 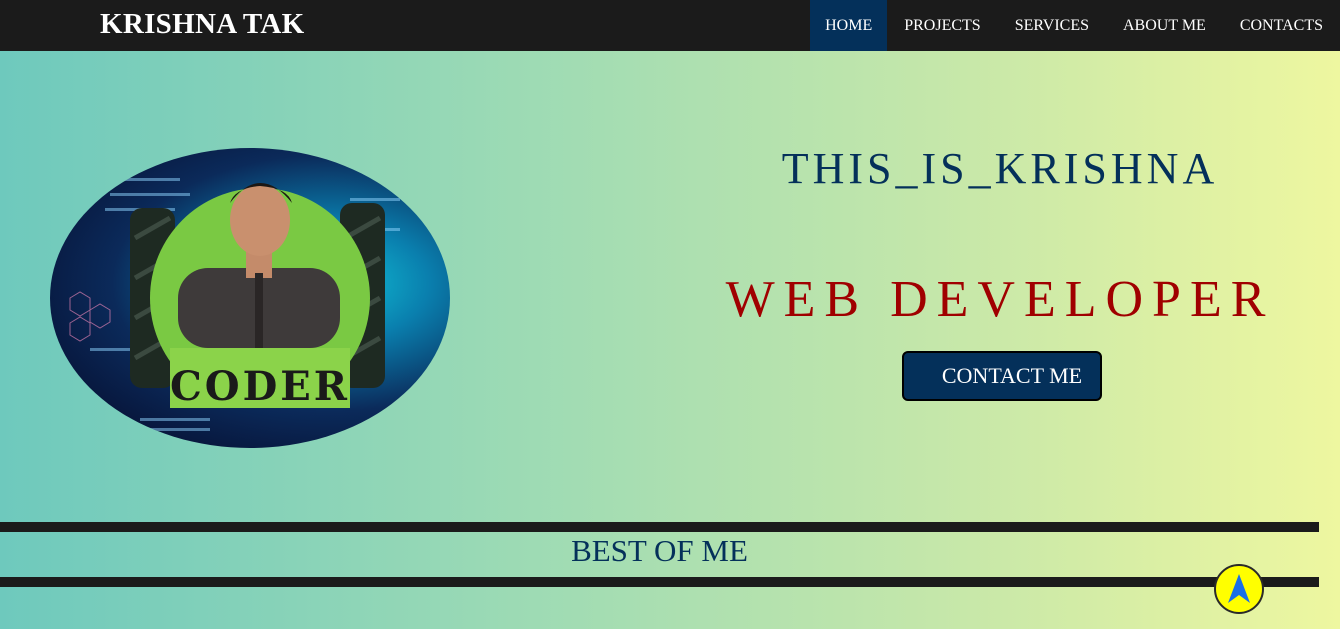 What do you see at coordinates (202, 24) in the screenshot?
I see `brand-logo: KRISHNA TAK` at bounding box center [202, 24].